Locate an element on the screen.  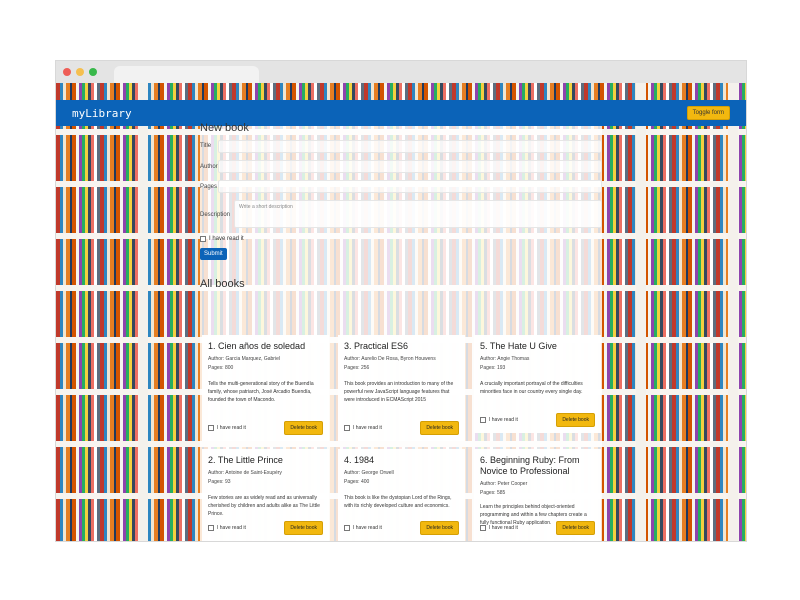
submit-button: Submit is located at coordinates (213, 254).